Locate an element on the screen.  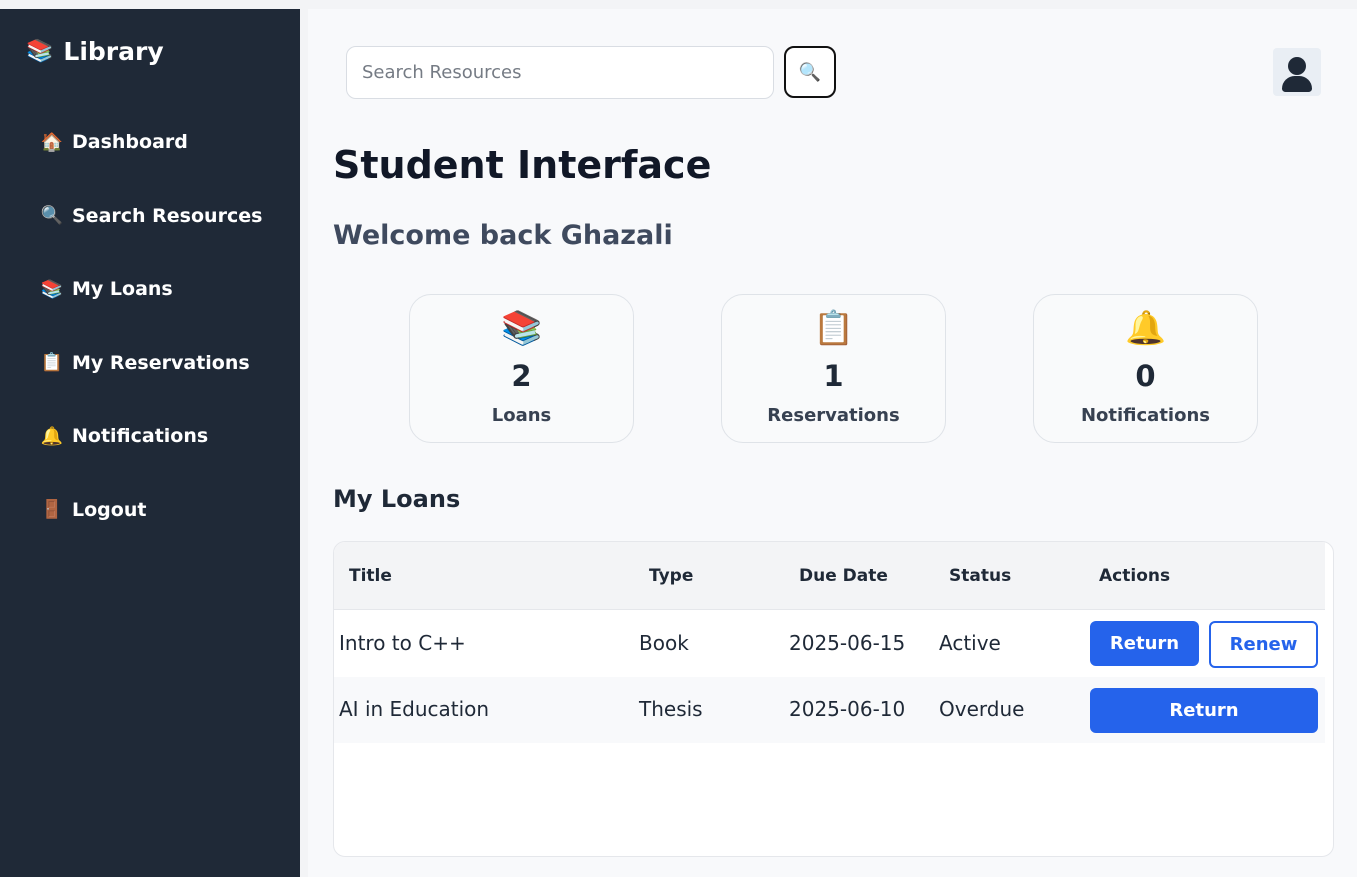
user-icon-head is located at coordinates (1297, 66).